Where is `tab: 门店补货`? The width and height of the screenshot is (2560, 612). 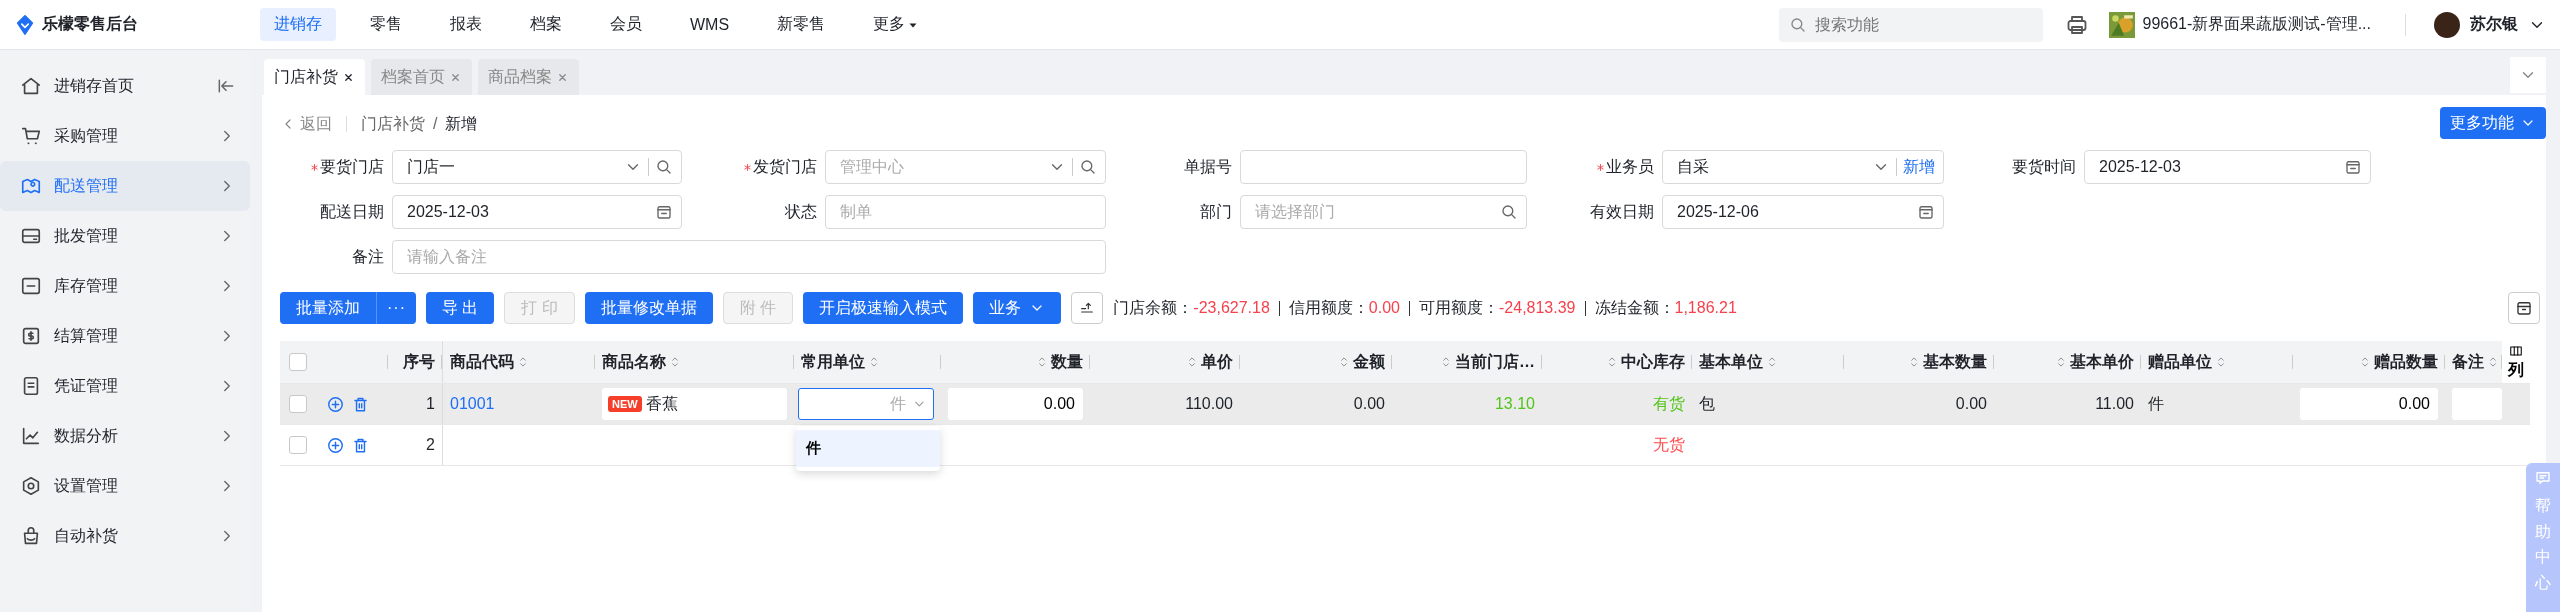 tab: 门店补货 is located at coordinates (314, 77).